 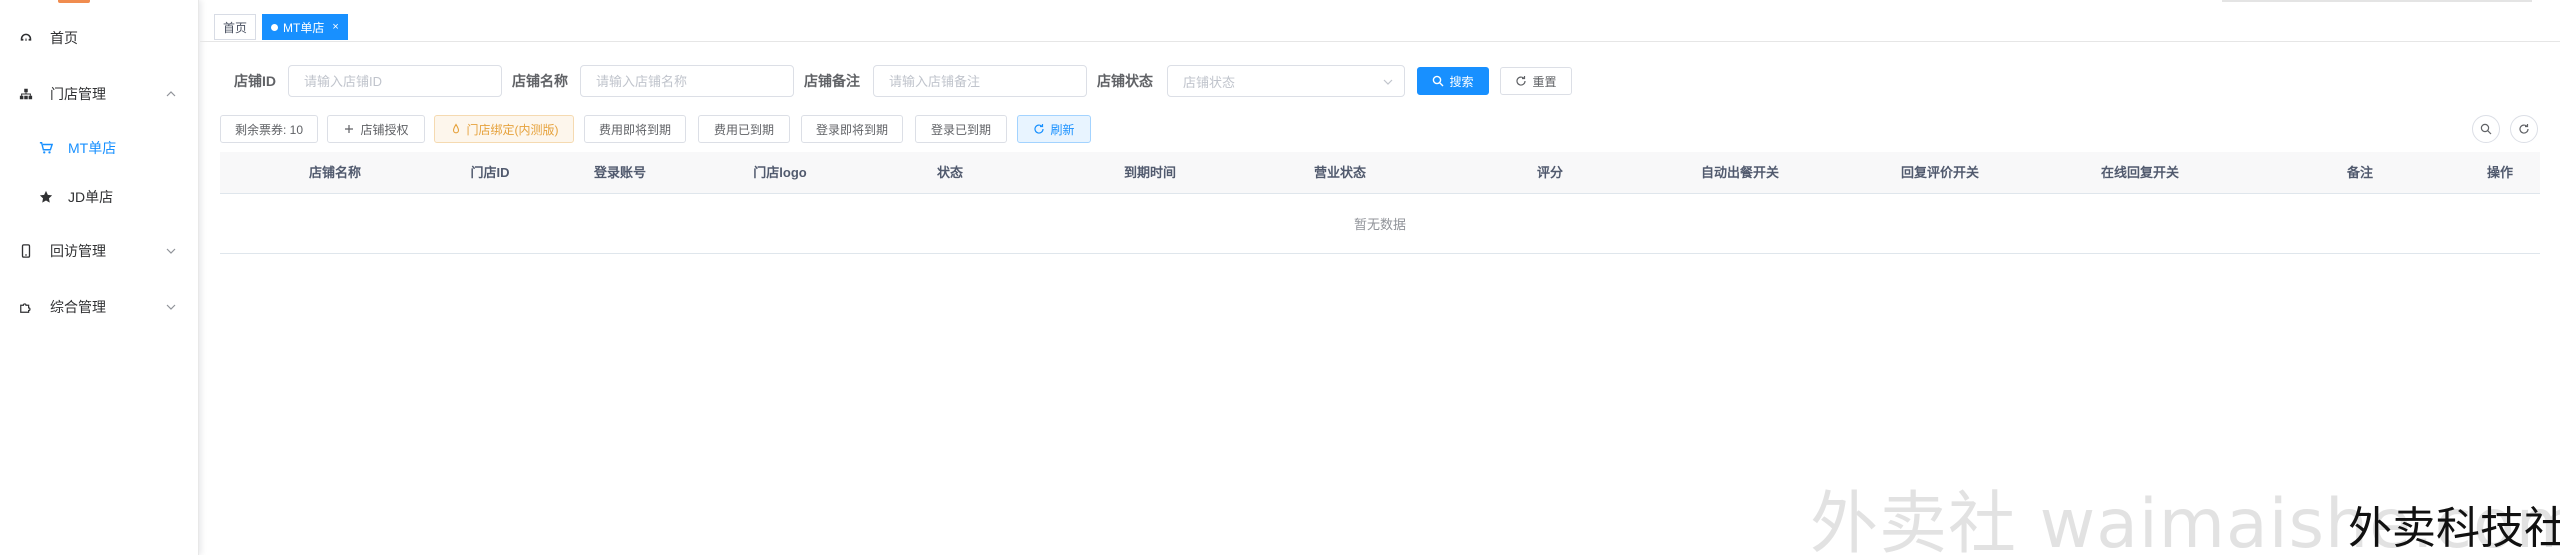 I want to click on store-name-input, so click(x=687, y=81).